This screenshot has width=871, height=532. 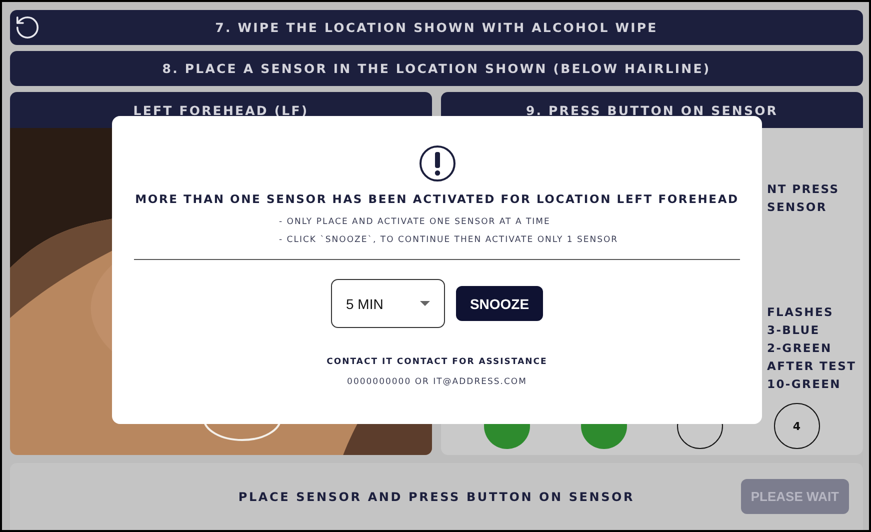 I want to click on dialog-title: MORE THAN ONE SENSOR HAS BEEN ACTIVATED FOR LOCATION LEFT FOREHEAD, so click(x=437, y=199).